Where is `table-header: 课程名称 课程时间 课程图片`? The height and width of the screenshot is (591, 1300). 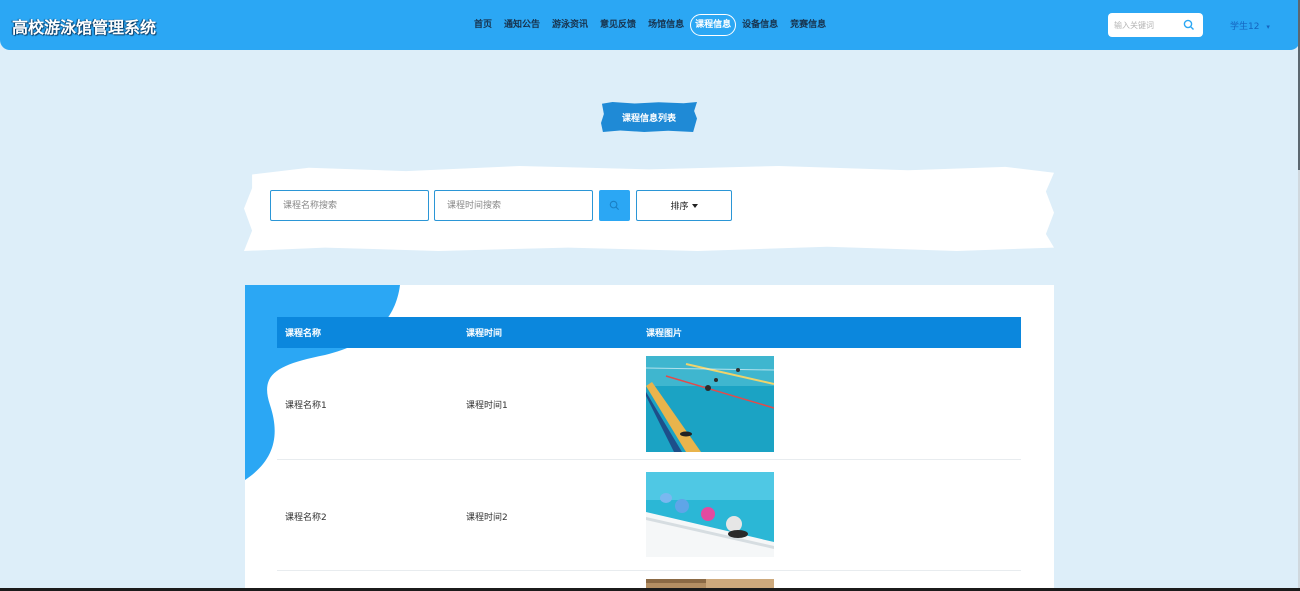 table-header: 课程名称 课程时间 课程图片 is located at coordinates (649, 332).